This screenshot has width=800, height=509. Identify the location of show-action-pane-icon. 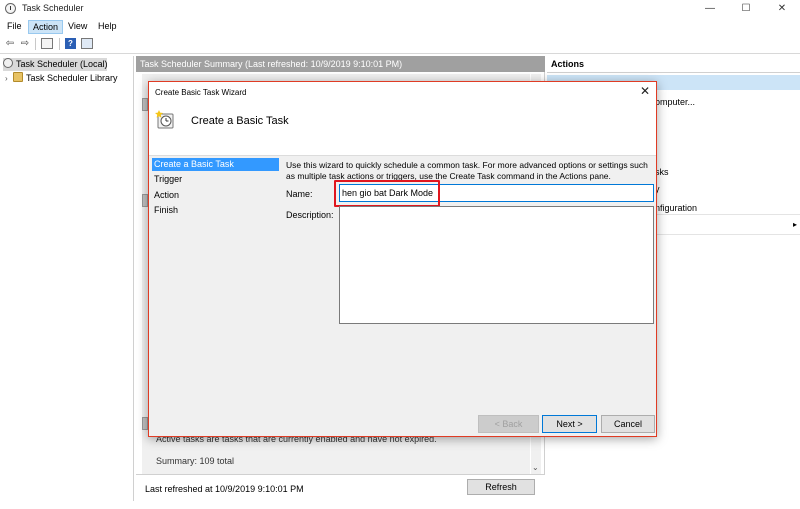
(87, 43).